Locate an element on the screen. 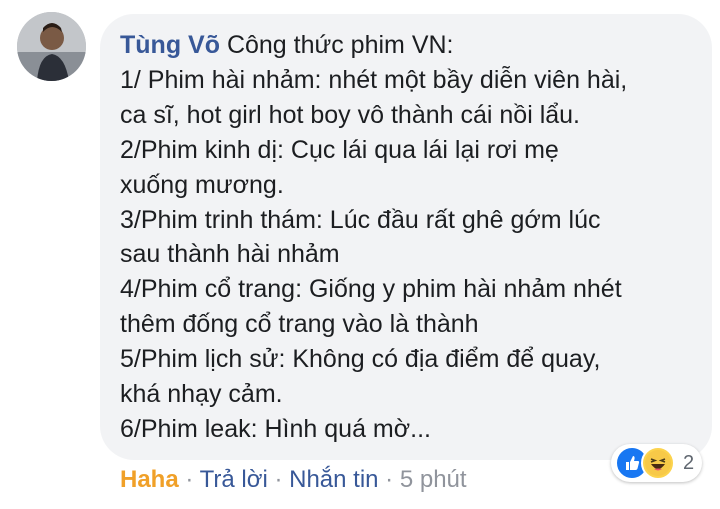 The image size is (720, 509). comment-line: khá nhạy cảm. is located at coordinates (201, 394).